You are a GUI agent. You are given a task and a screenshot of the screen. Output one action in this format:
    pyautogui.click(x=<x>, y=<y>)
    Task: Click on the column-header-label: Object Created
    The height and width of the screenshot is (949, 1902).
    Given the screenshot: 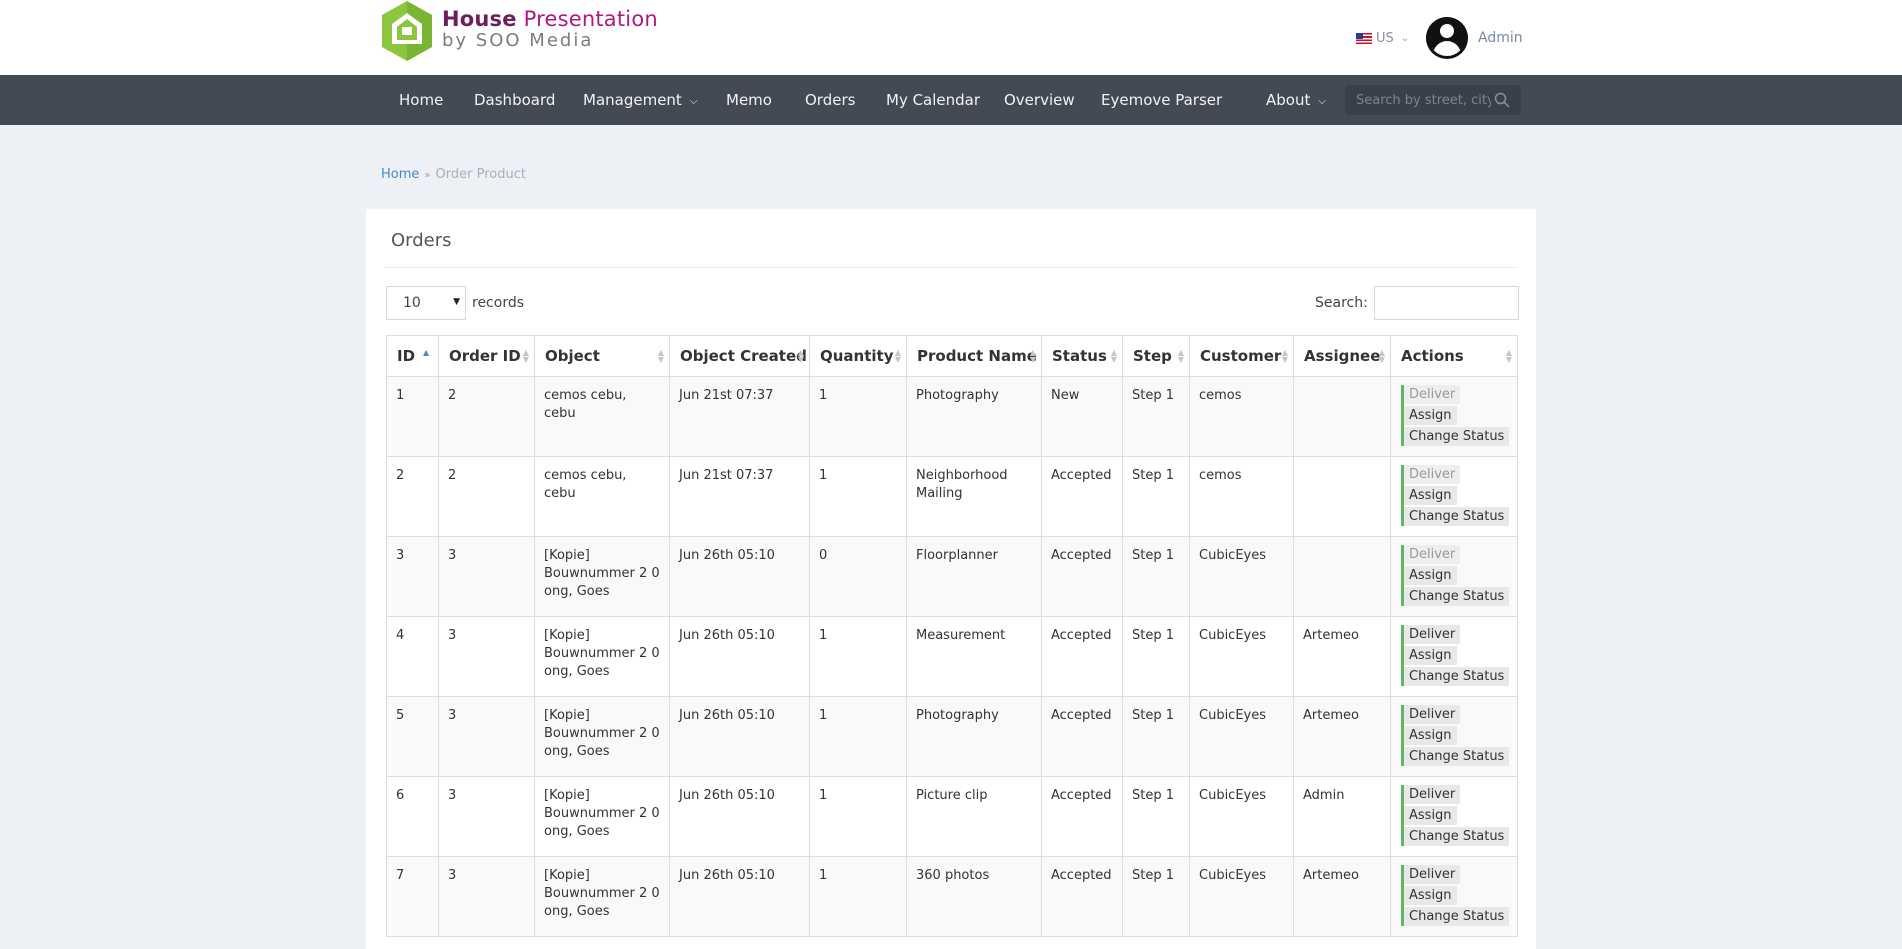 What is the action you would take?
    pyautogui.click(x=743, y=356)
    